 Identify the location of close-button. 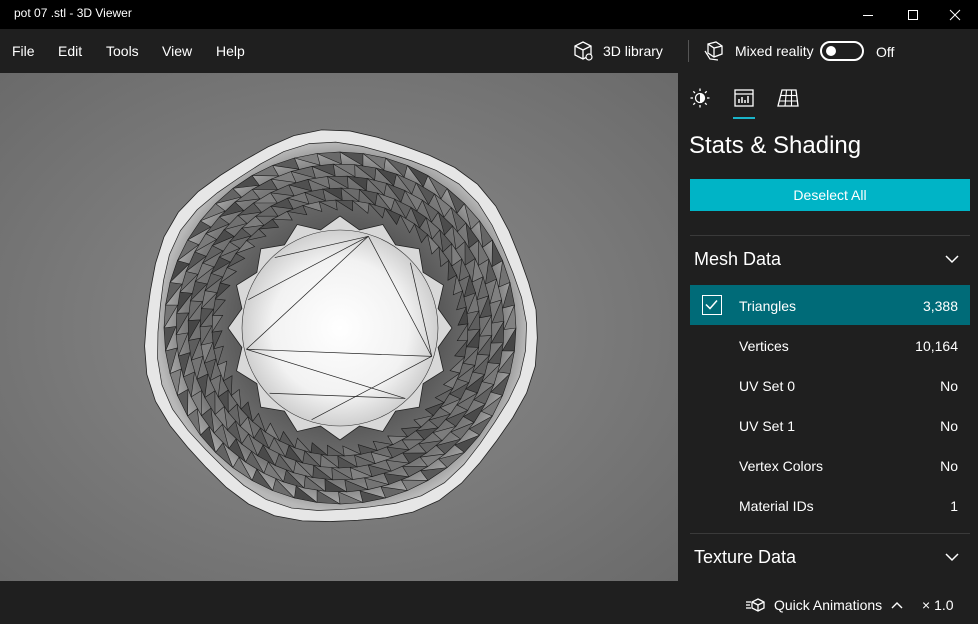
(955, 14).